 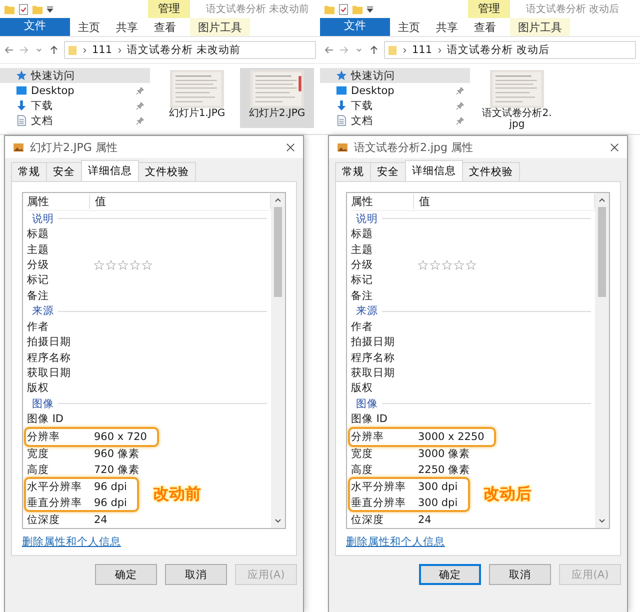 I want to click on property-name: 高度, so click(x=38, y=469).